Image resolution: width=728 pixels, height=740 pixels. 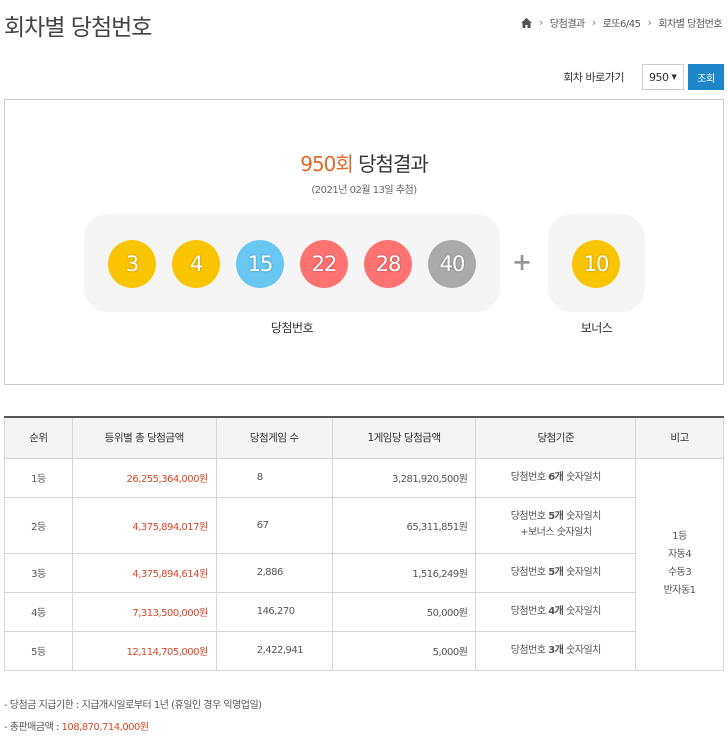 What do you see at coordinates (38, 611) in the screenshot?
I see `rank-cell: 4등` at bounding box center [38, 611].